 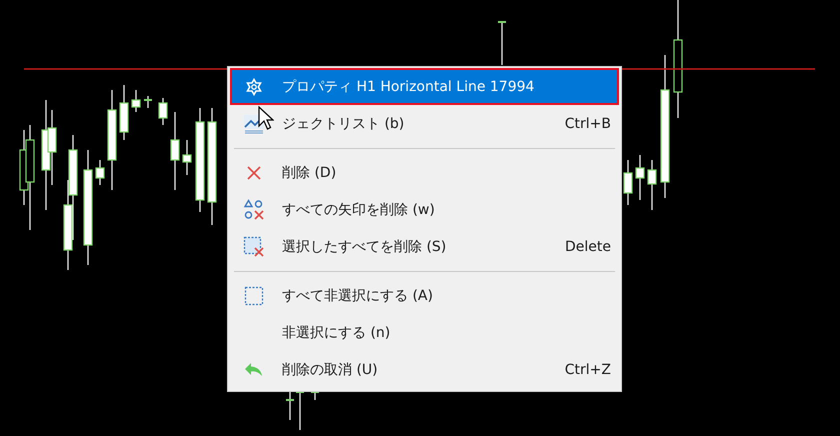 I want to click on cursor-icon, so click(x=266, y=119).